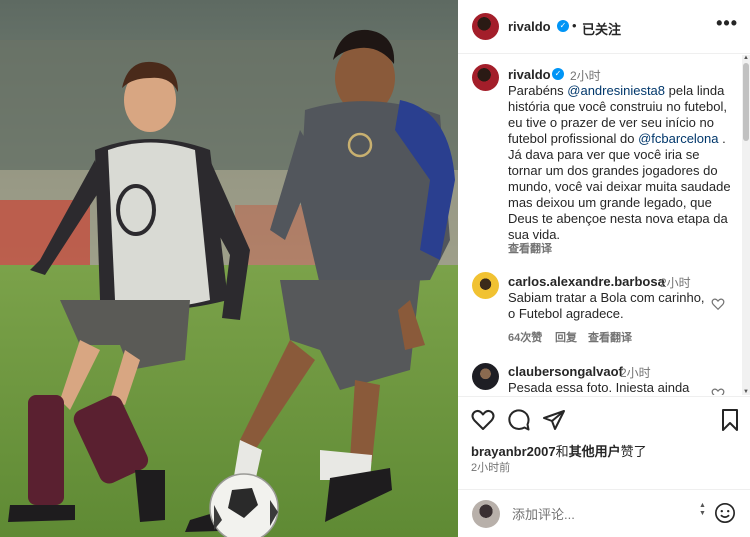 The width and height of the screenshot is (750, 537). Describe the element at coordinates (519, 420) in the screenshot. I see `comment-bubble-icon` at that location.